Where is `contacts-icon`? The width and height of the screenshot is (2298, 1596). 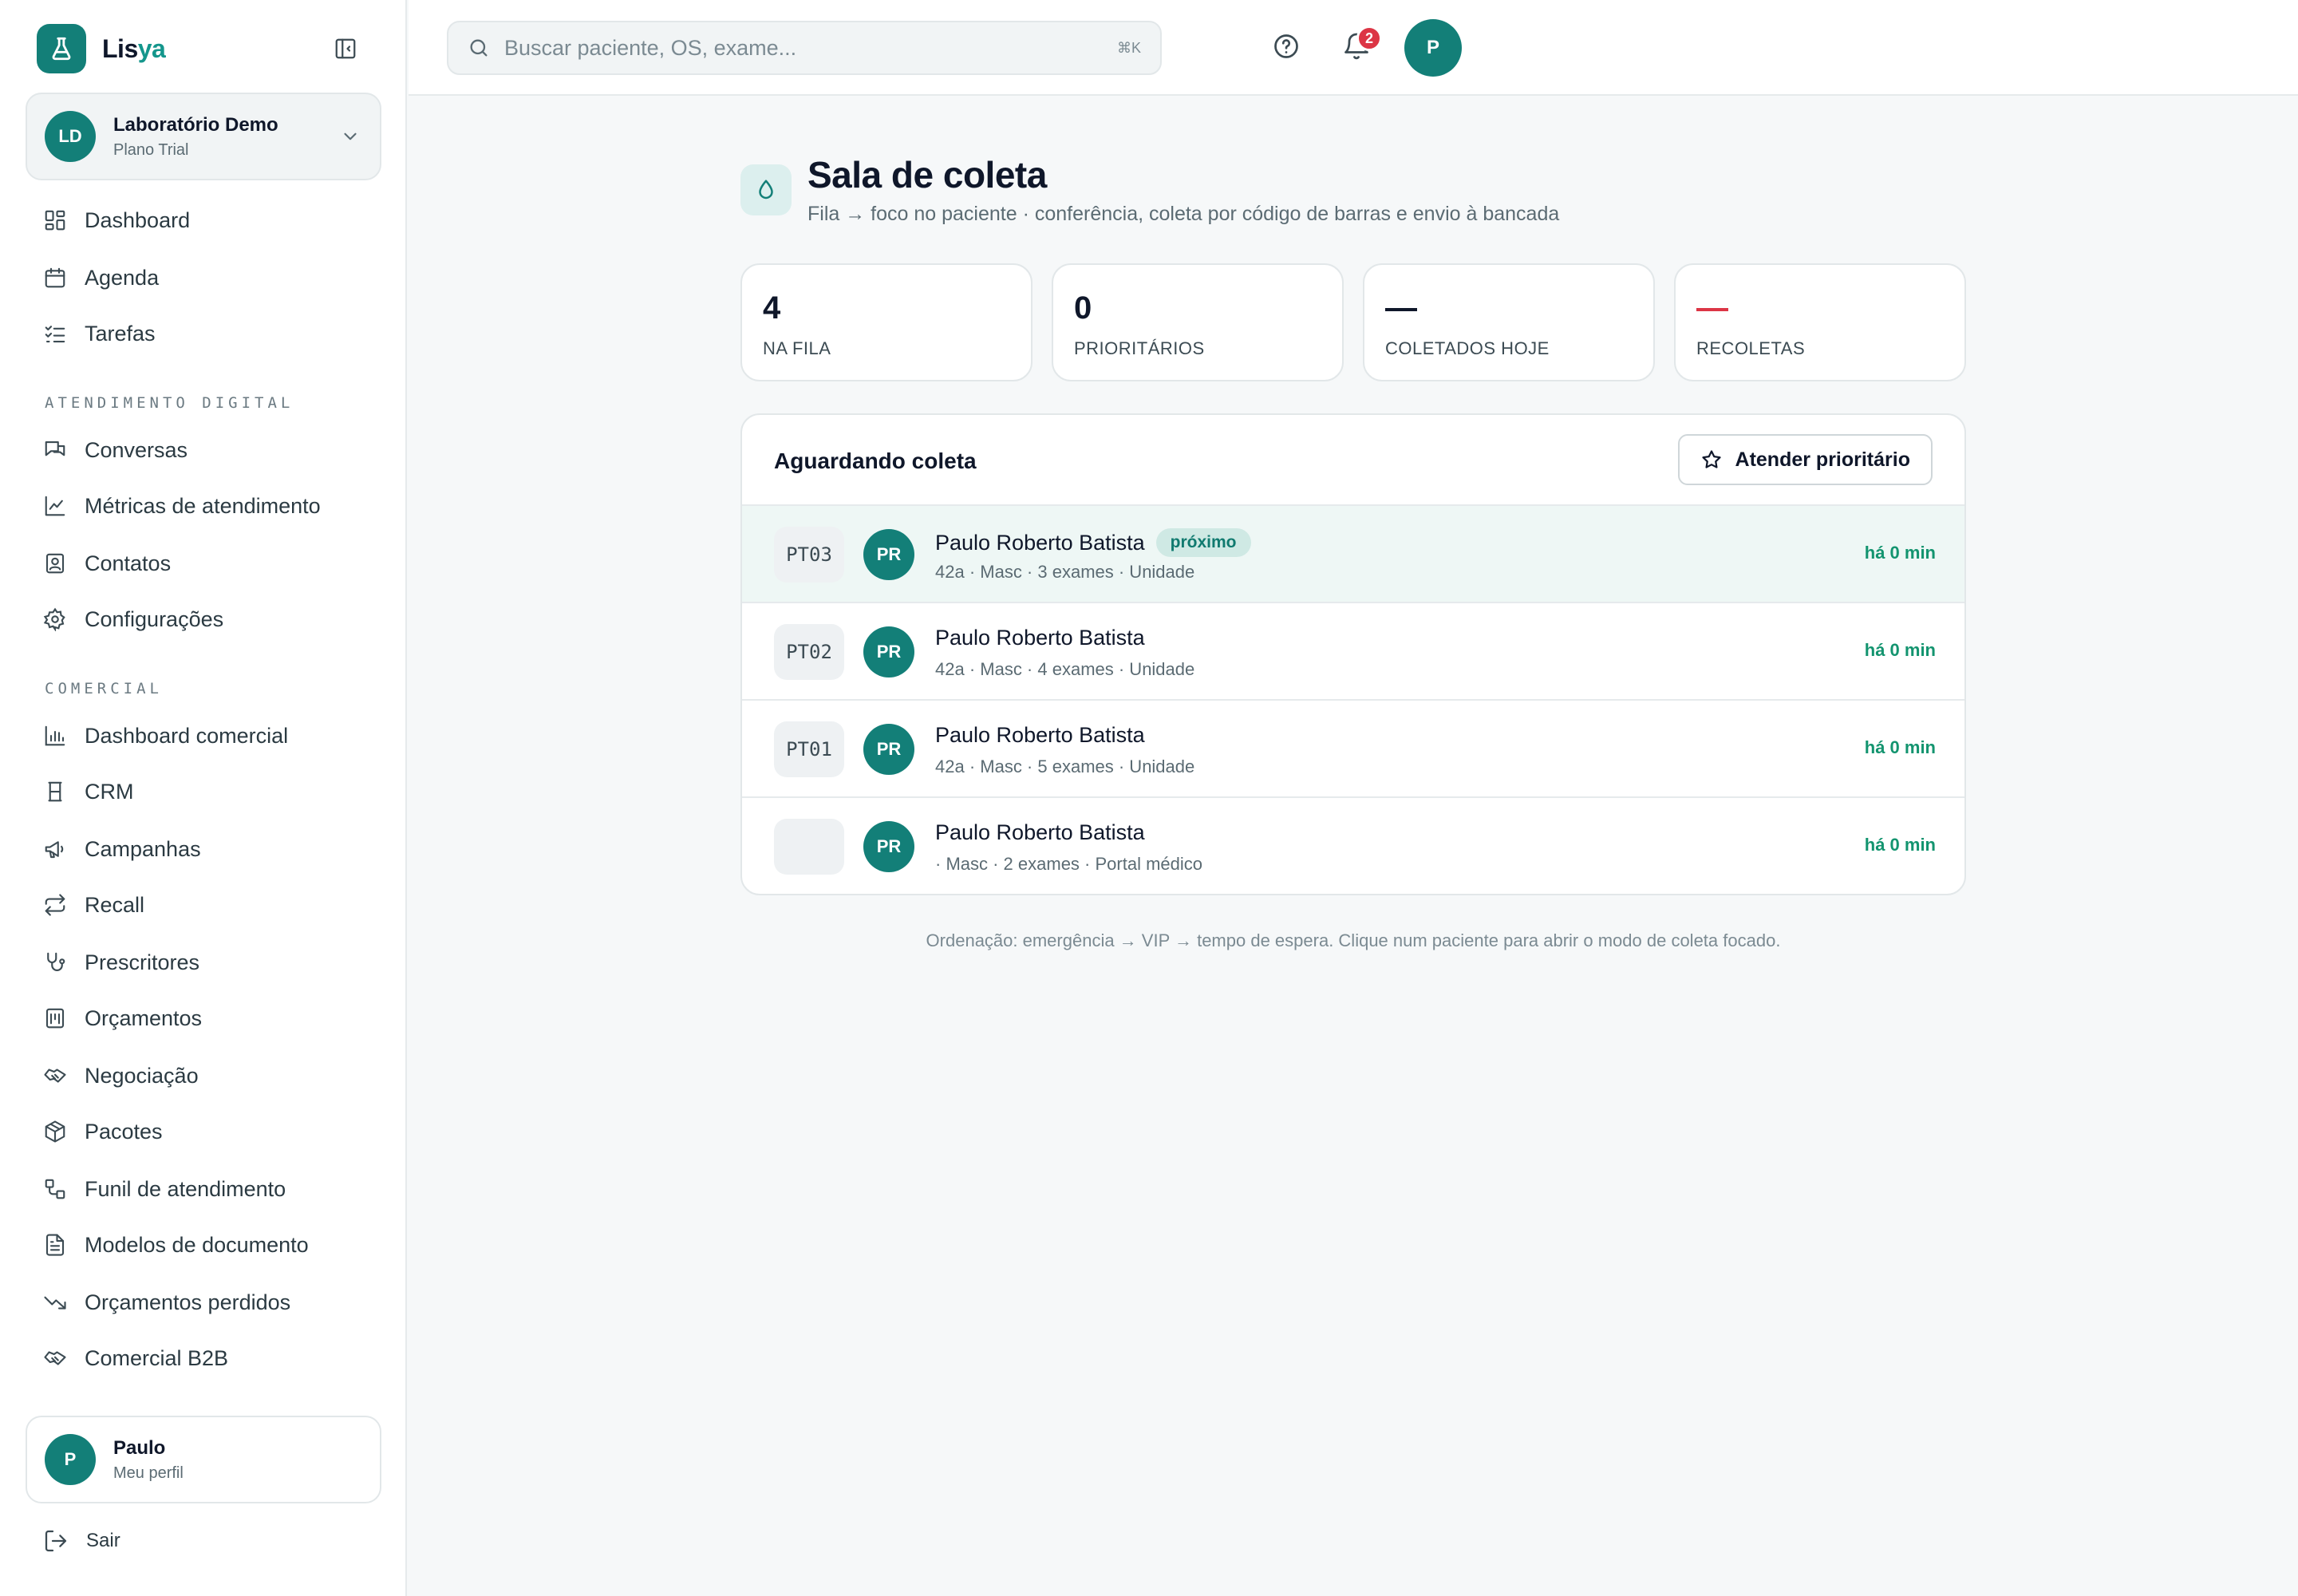 contacts-icon is located at coordinates (55, 563).